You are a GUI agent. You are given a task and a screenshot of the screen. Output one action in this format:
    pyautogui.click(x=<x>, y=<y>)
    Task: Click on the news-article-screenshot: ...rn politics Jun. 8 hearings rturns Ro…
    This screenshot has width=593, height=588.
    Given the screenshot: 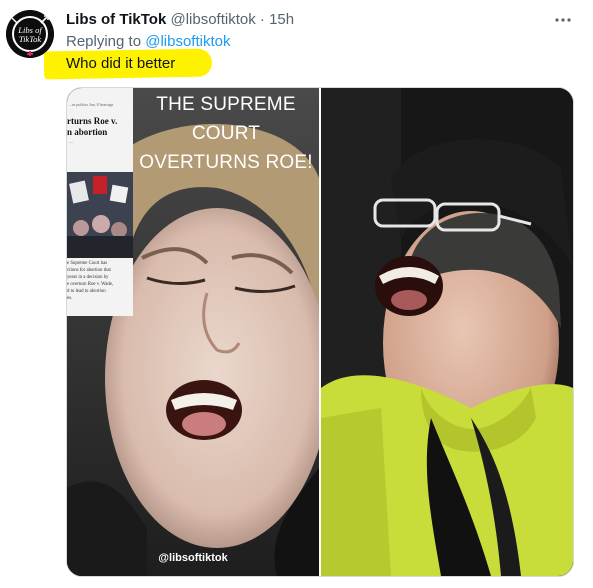 What is the action you would take?
    pyautogui.click(x=100, y=202)
    